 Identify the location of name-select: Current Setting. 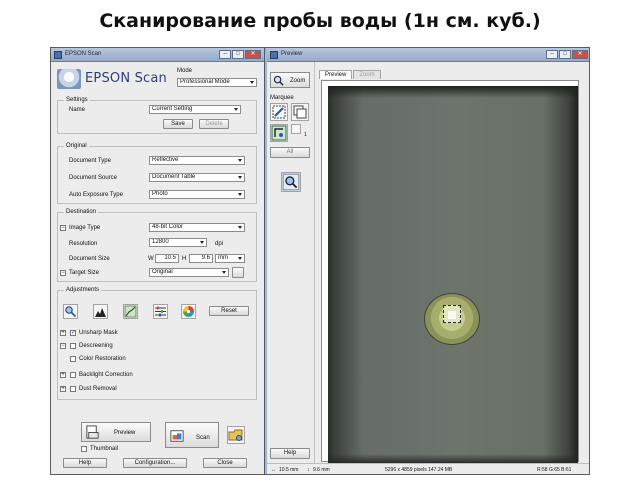
(195, 109).